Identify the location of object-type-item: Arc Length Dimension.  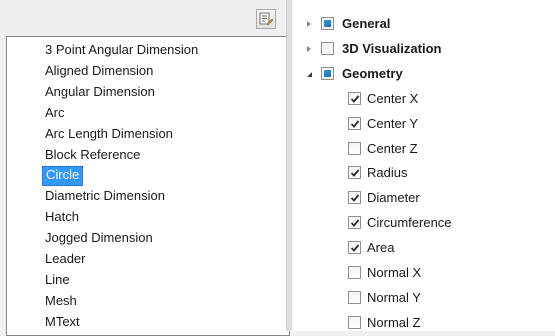
(109, 134).